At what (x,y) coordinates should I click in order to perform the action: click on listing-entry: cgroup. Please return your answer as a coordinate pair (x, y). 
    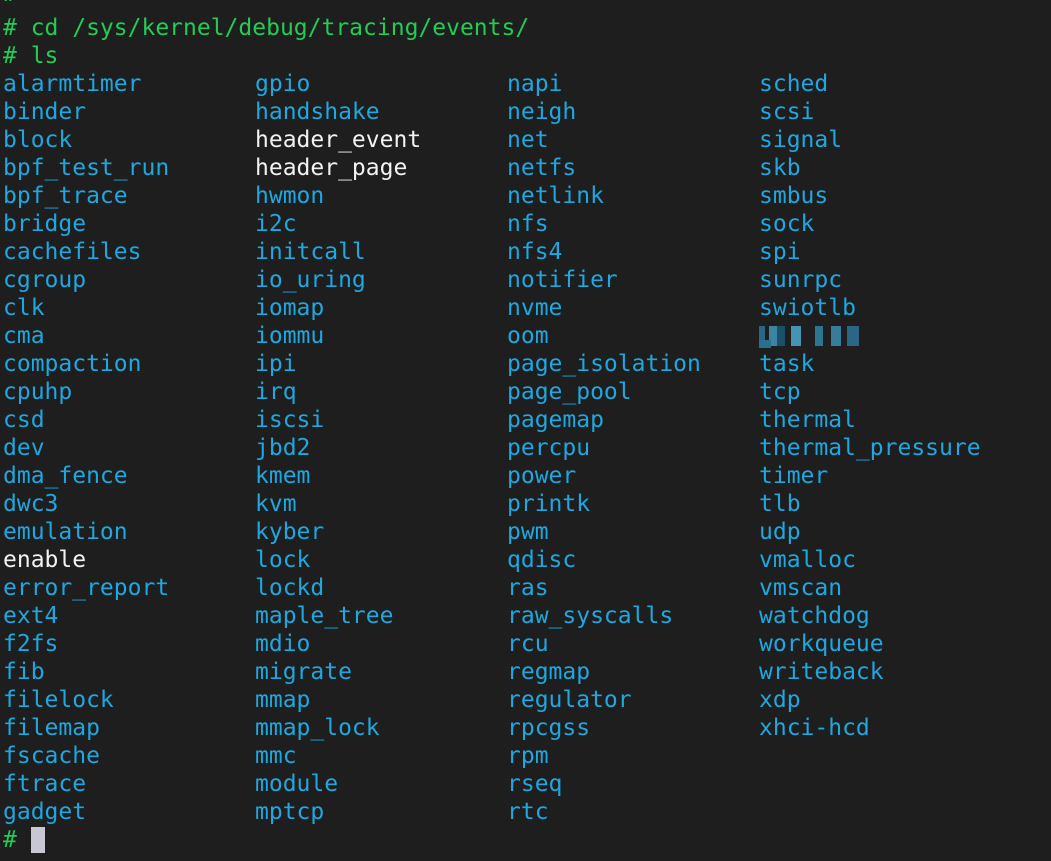
    Looking at the image, I should click on (45, 280).